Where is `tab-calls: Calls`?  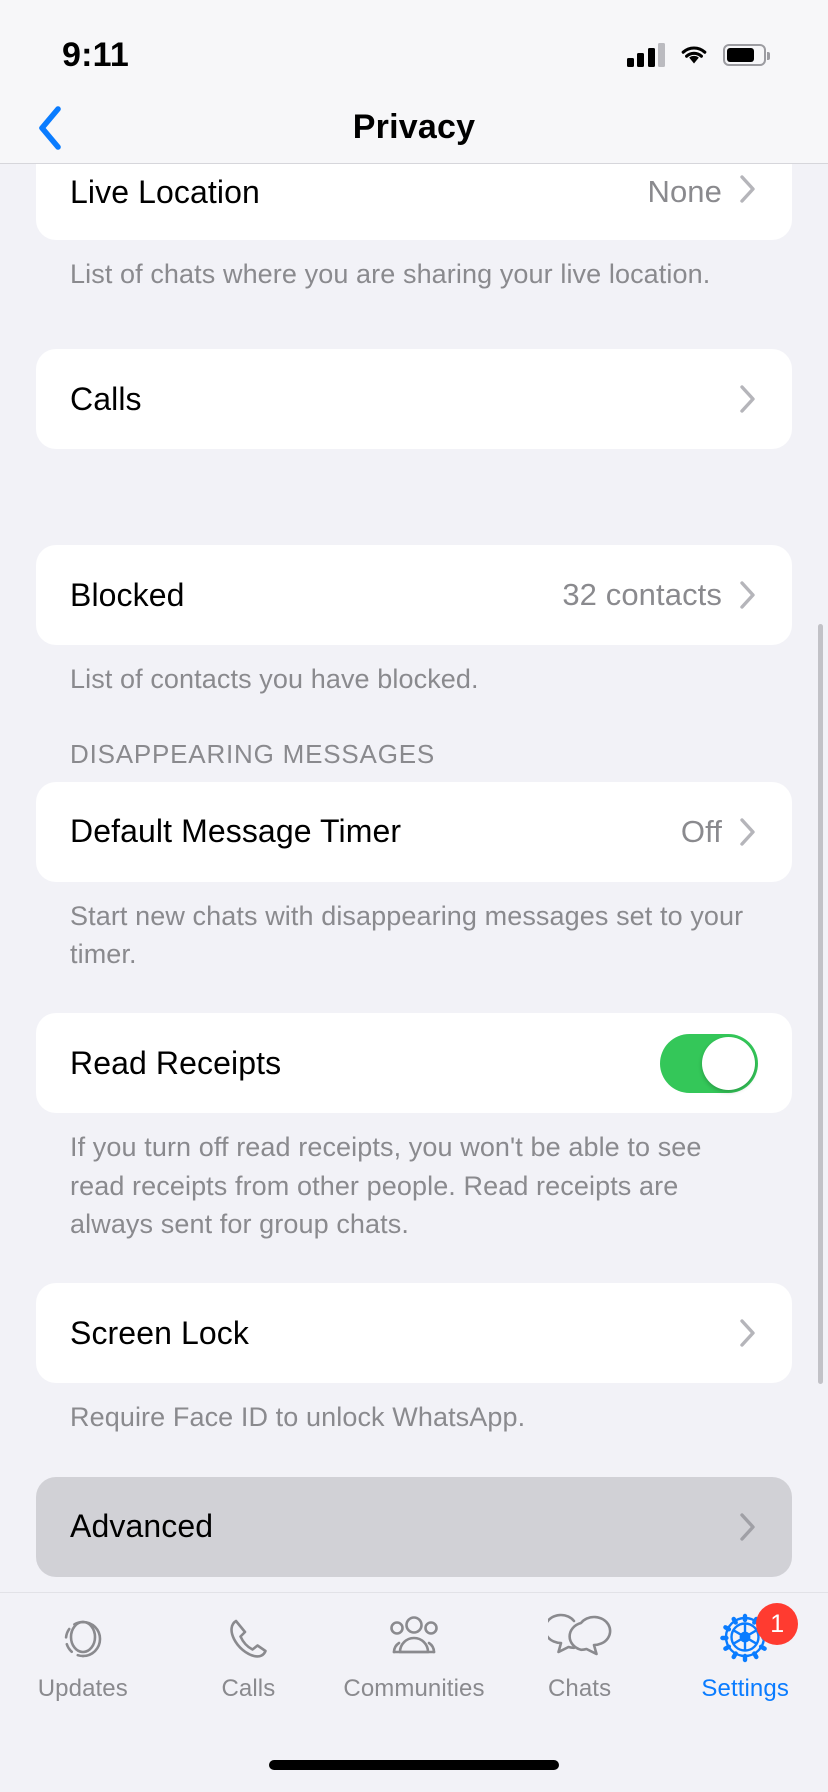
tab-calls: Calls is located at coordinates (249, 1656).